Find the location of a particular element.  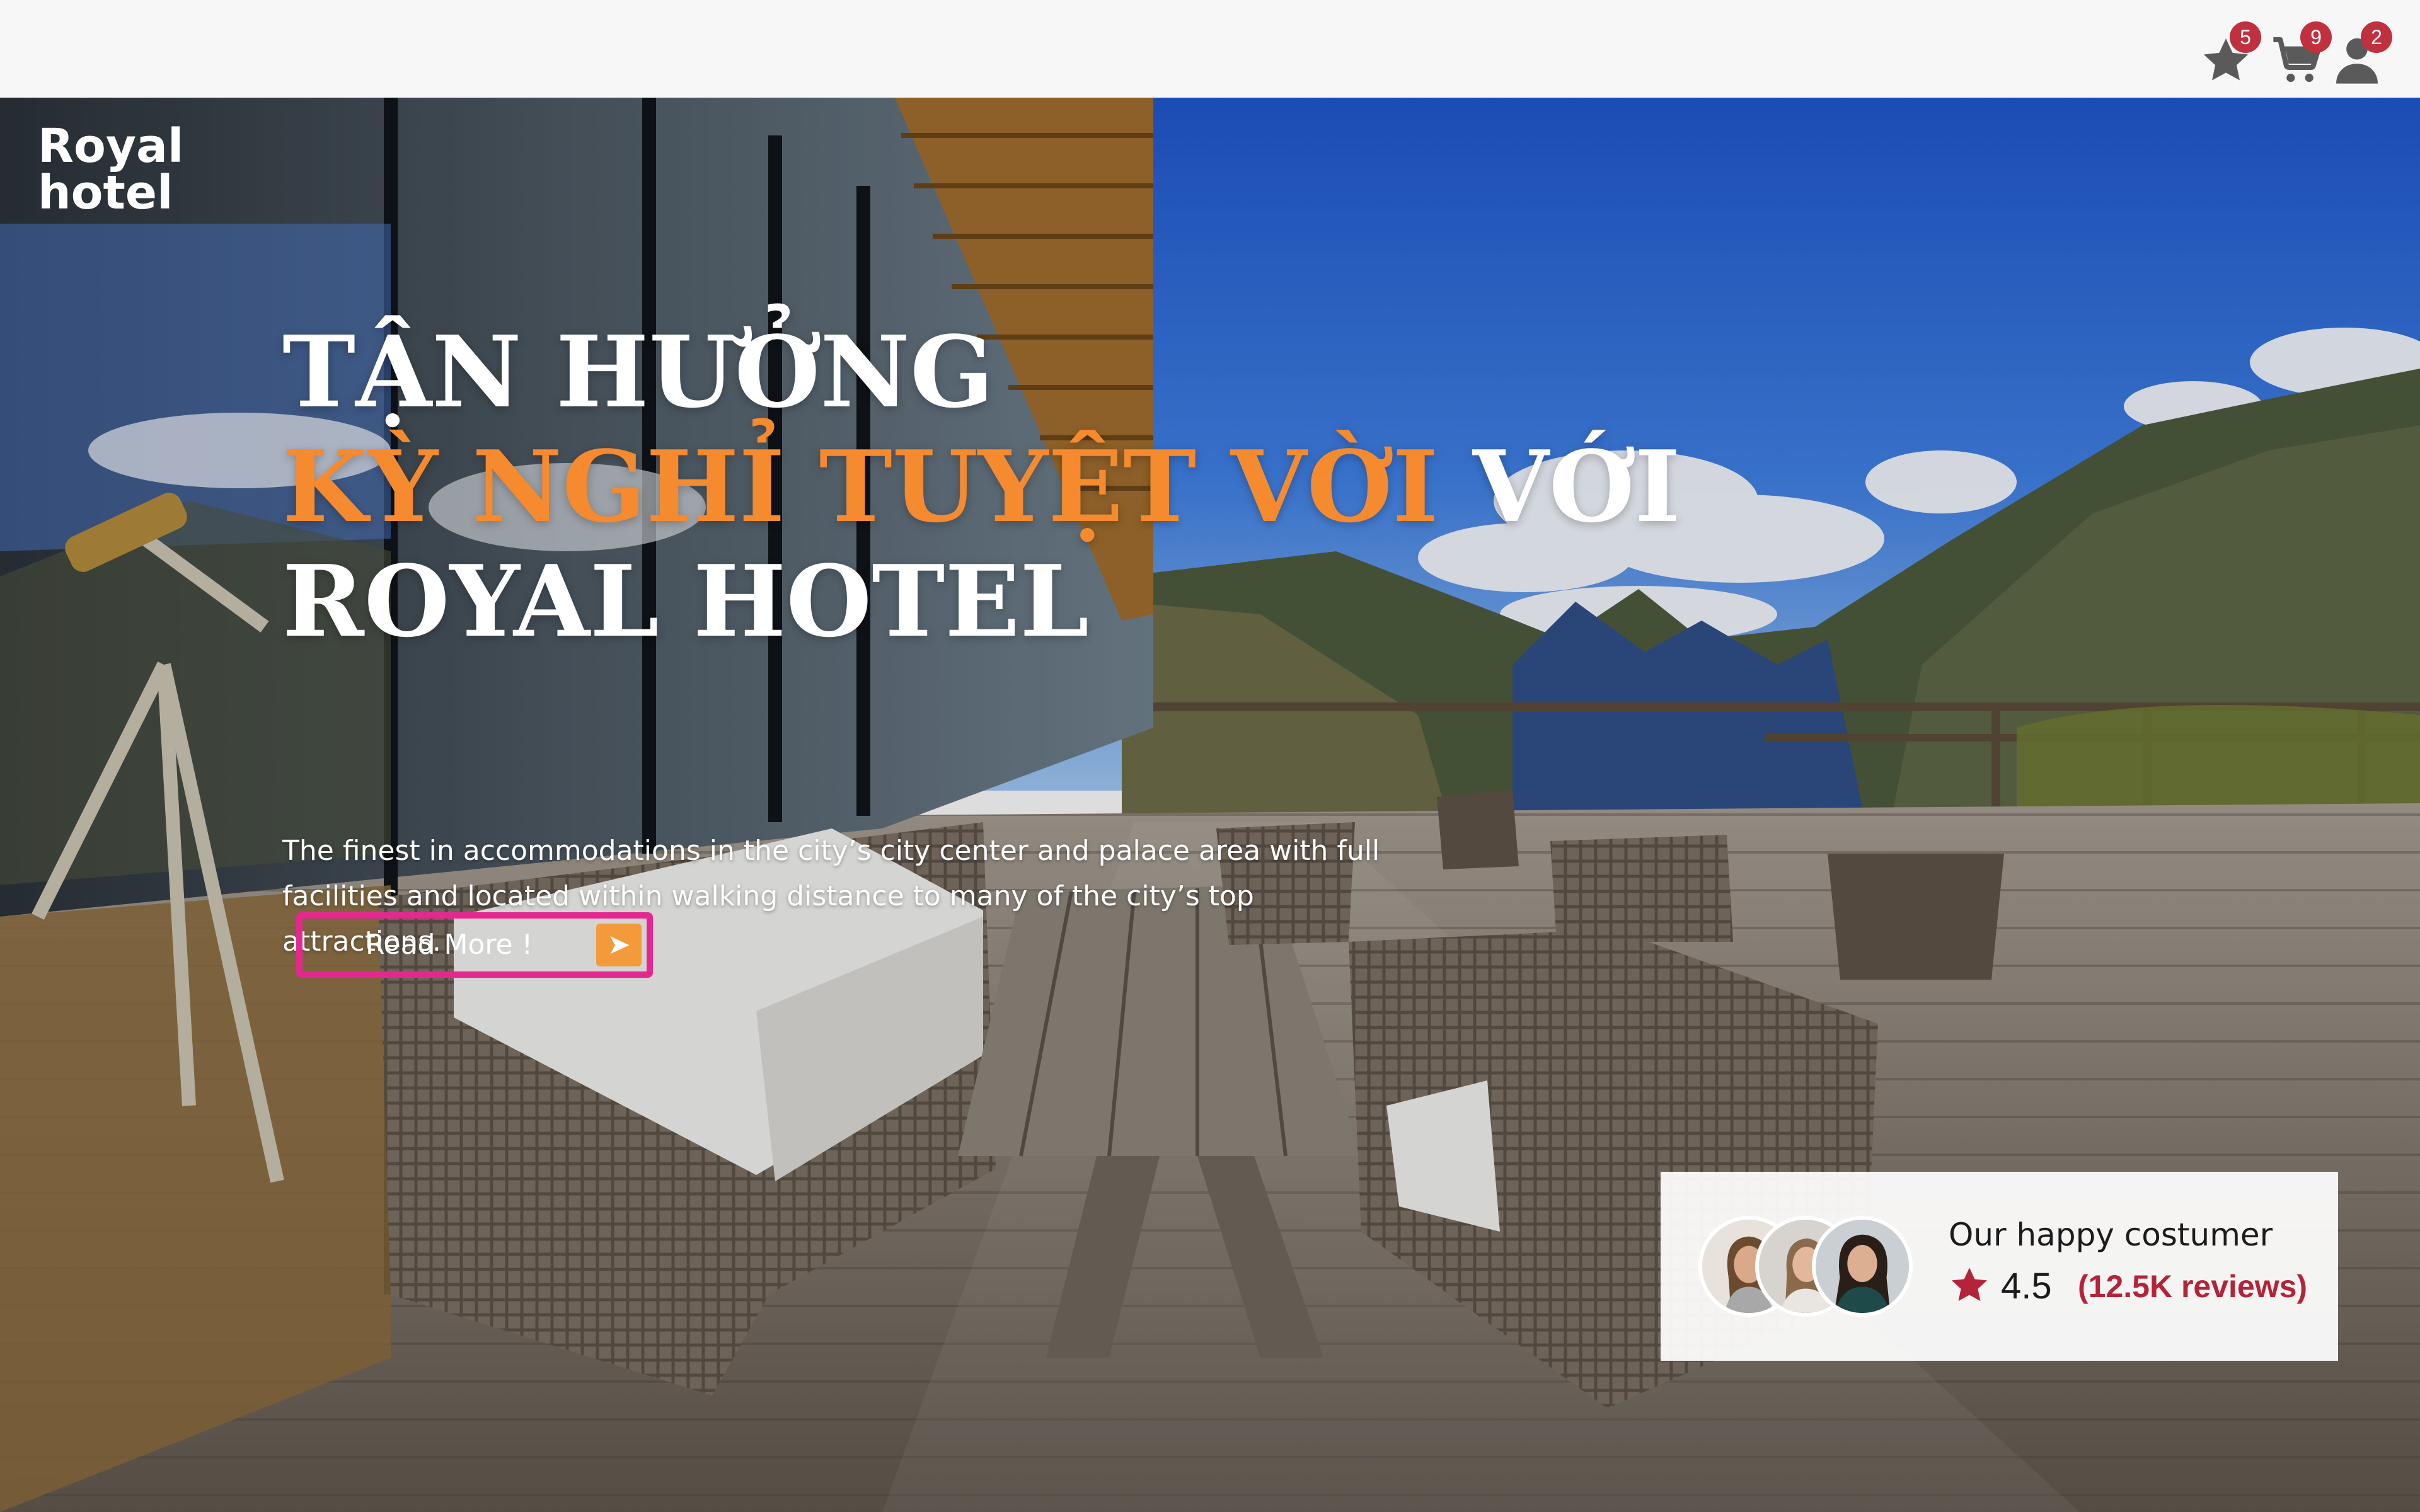

top-bar: 5 9 2 is located at coordinates (1210, 49).